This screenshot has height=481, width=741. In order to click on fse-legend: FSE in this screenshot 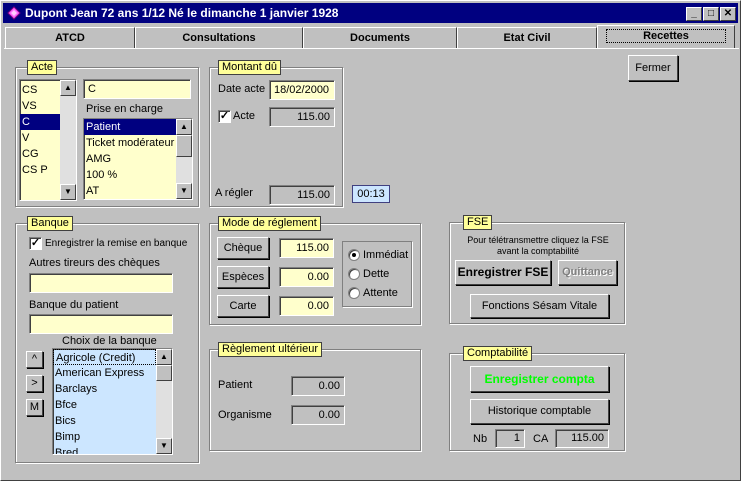, I will do `click(478, 222)`.